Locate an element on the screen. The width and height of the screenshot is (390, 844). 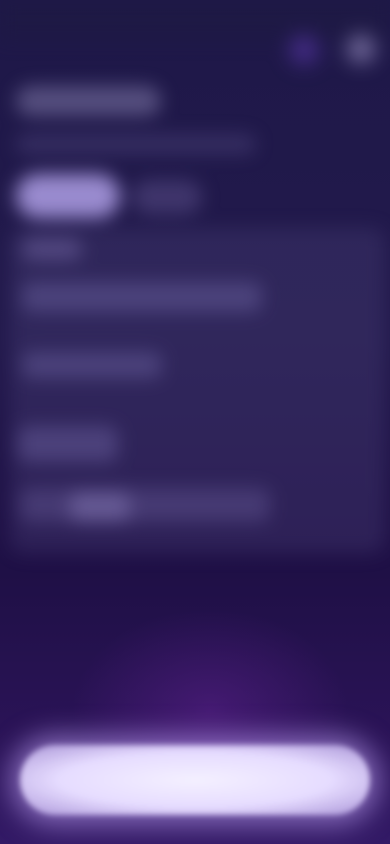
avatar-icon is located at coordinates (361, 49).